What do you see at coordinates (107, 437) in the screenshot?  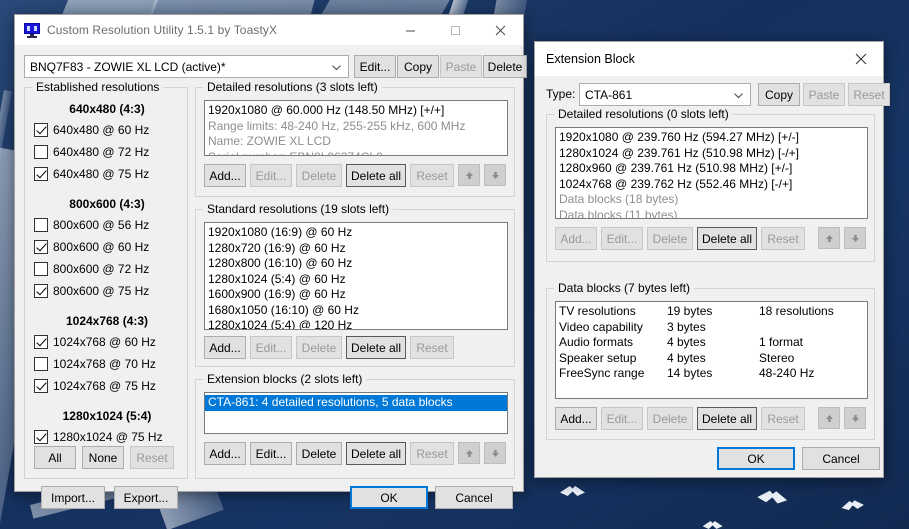 I see `established-checkbox-row: 1280x1024 @ 75 Hz` at bounding box center [107, 437].